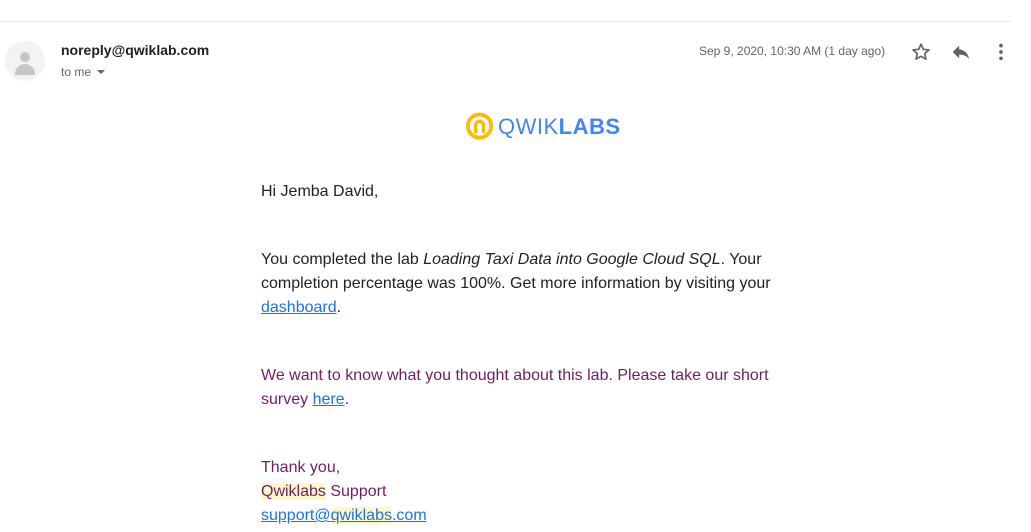 The width and height of the screenshot is (1031, 532). What do you see at coordinates (1001, 52) in the screenshot?
I see `more-vert-icon` at bounding box center [1001, 52].